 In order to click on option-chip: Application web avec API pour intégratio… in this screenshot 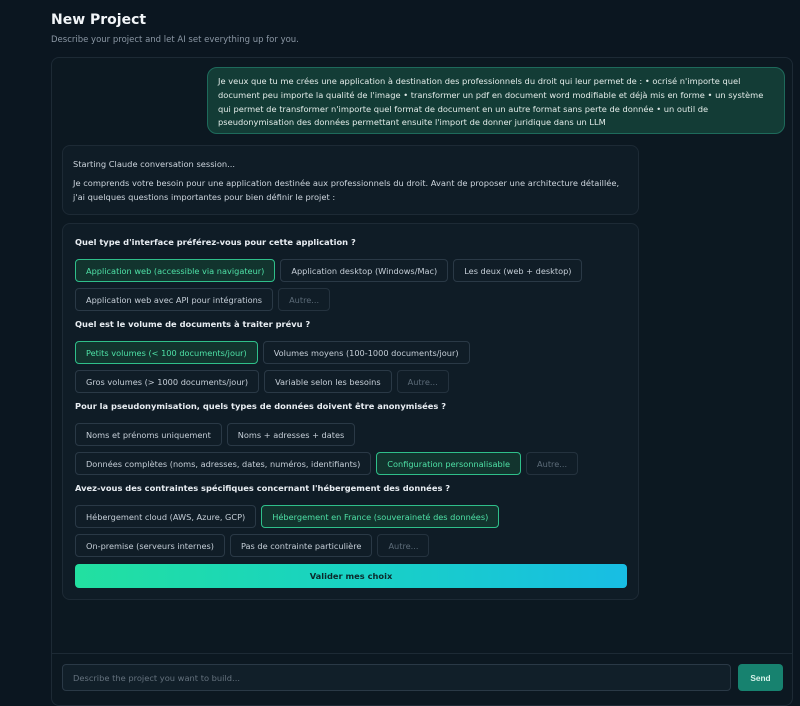, I will do `click(174, 299)`.